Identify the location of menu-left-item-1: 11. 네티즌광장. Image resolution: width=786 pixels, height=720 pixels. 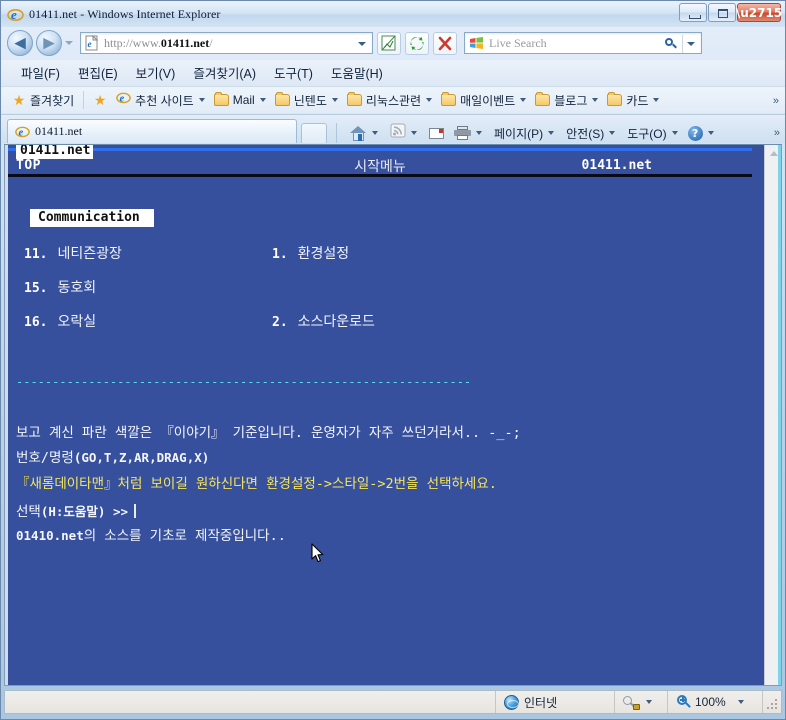
(73, 253).